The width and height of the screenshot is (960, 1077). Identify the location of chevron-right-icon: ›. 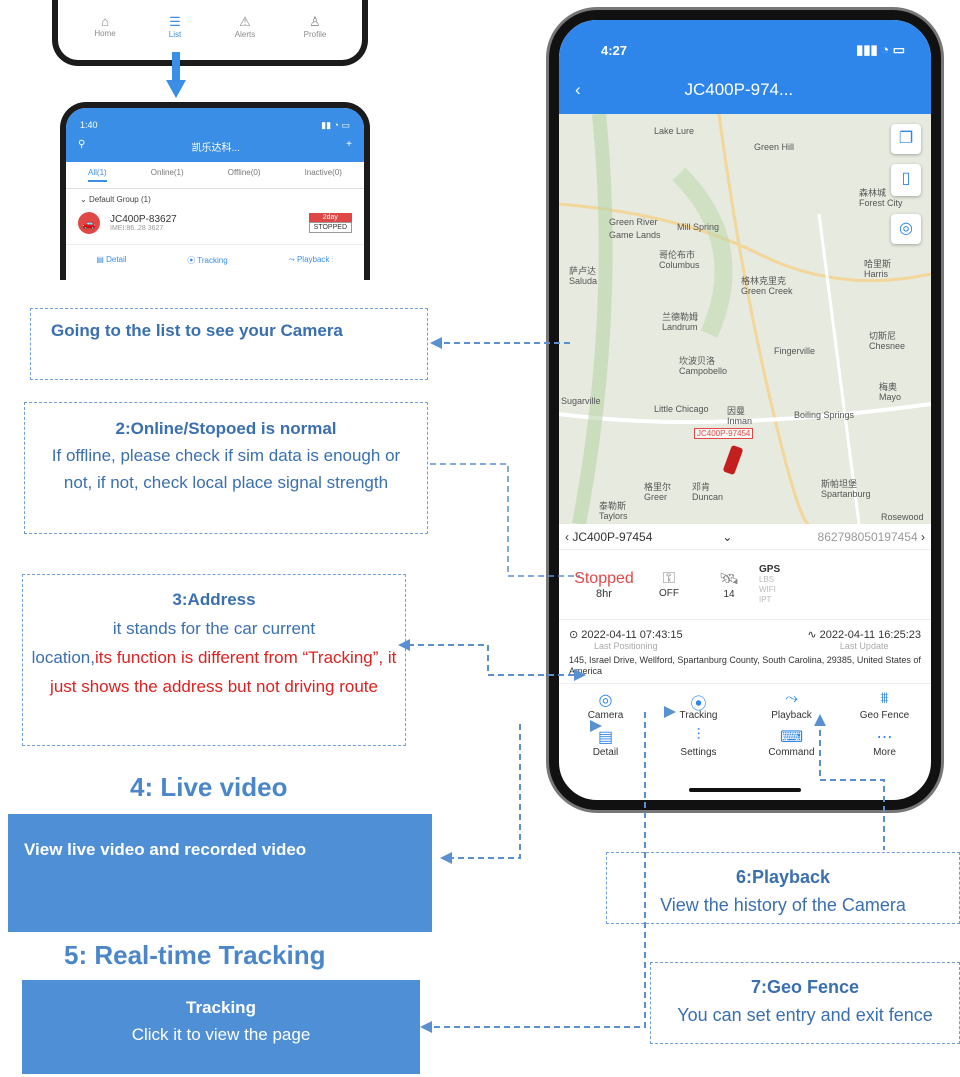
(921, 537).